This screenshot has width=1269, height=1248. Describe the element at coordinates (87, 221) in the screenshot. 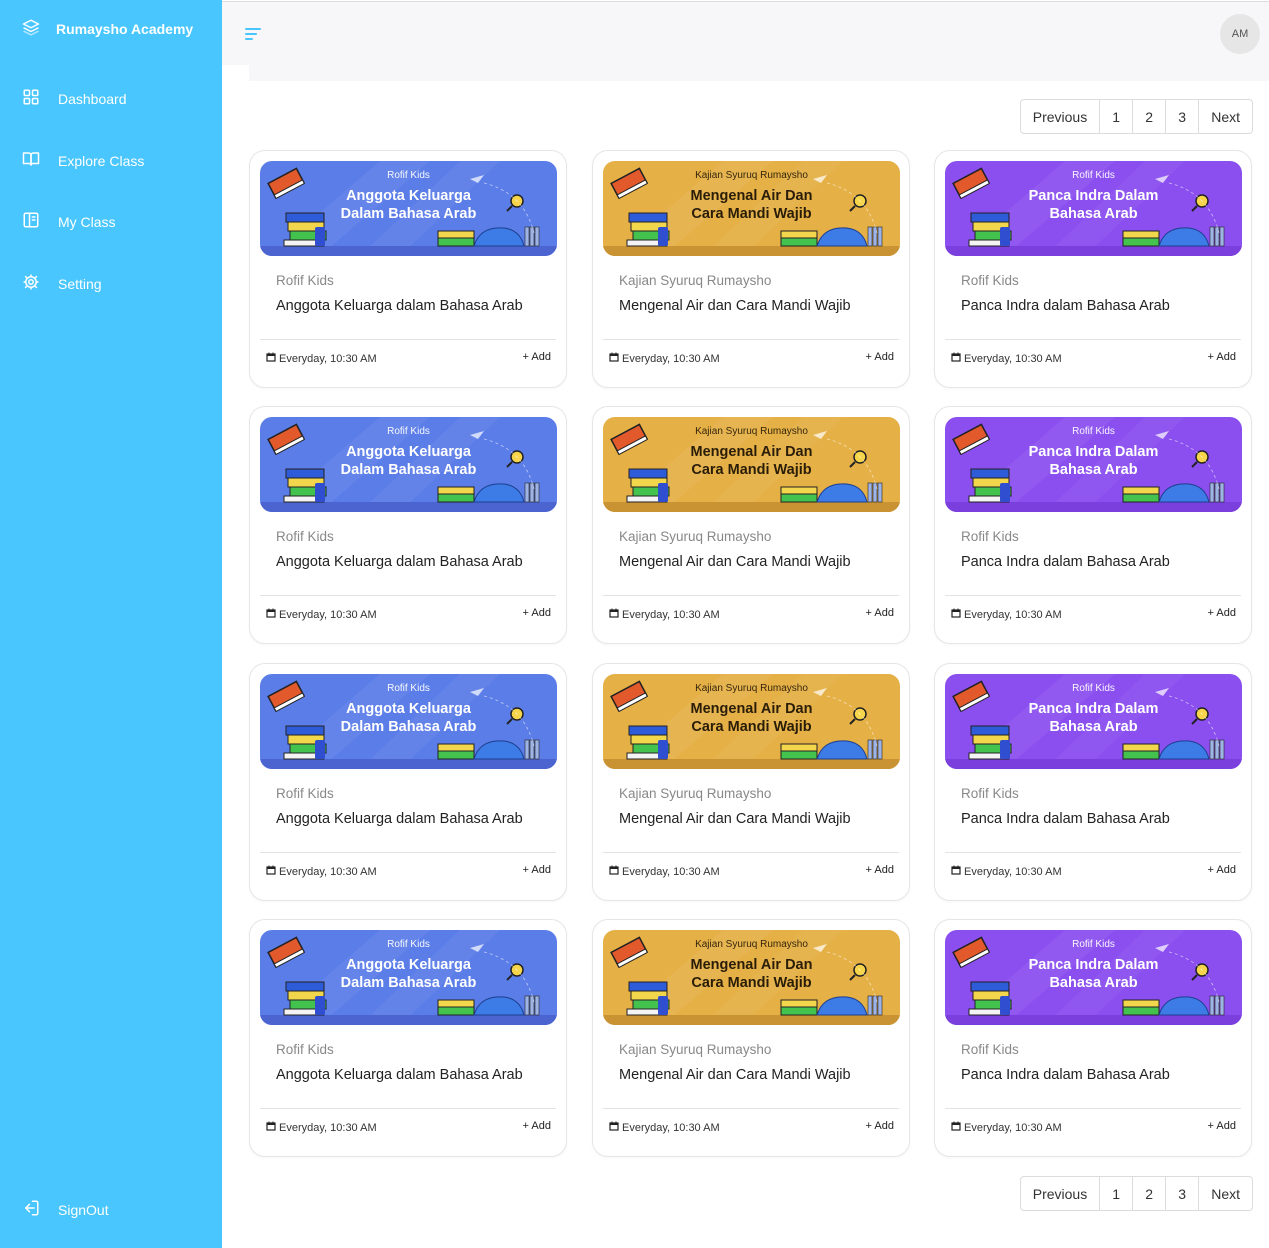

I see `sidebar-item-label: My Class` at that location.